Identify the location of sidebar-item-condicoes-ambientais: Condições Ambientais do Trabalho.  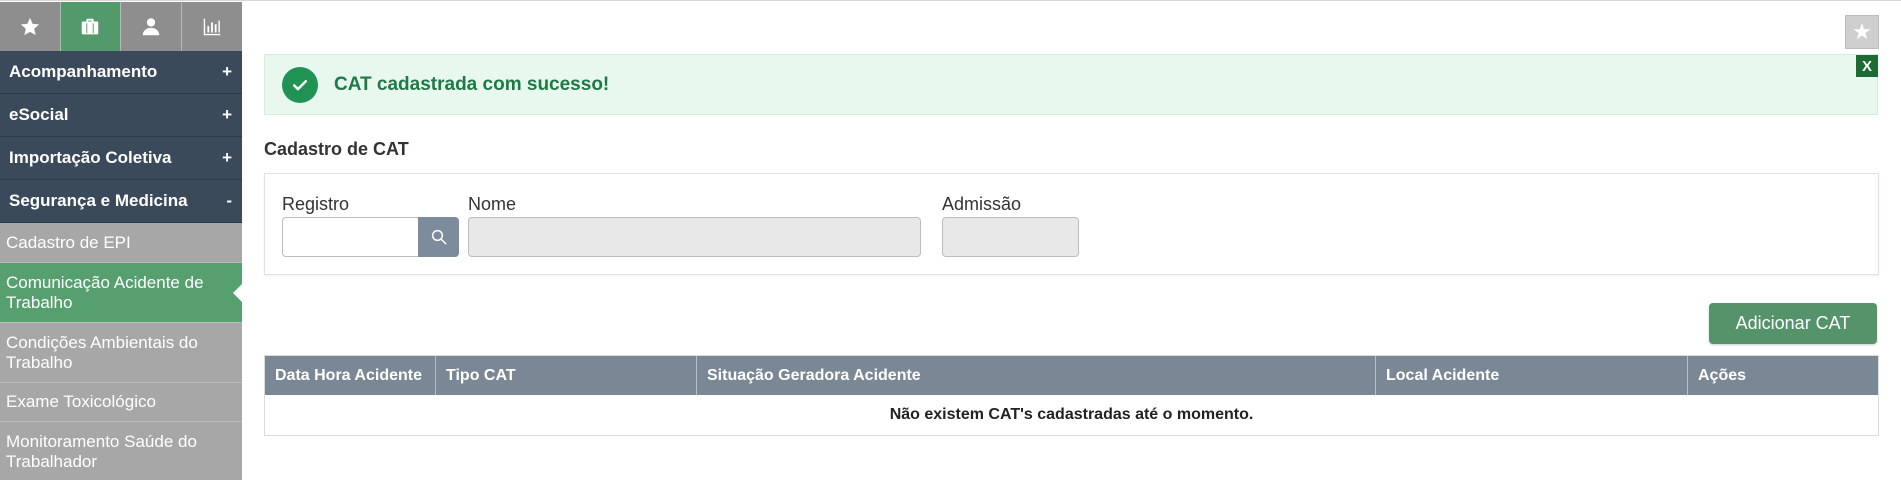
(121, 353).